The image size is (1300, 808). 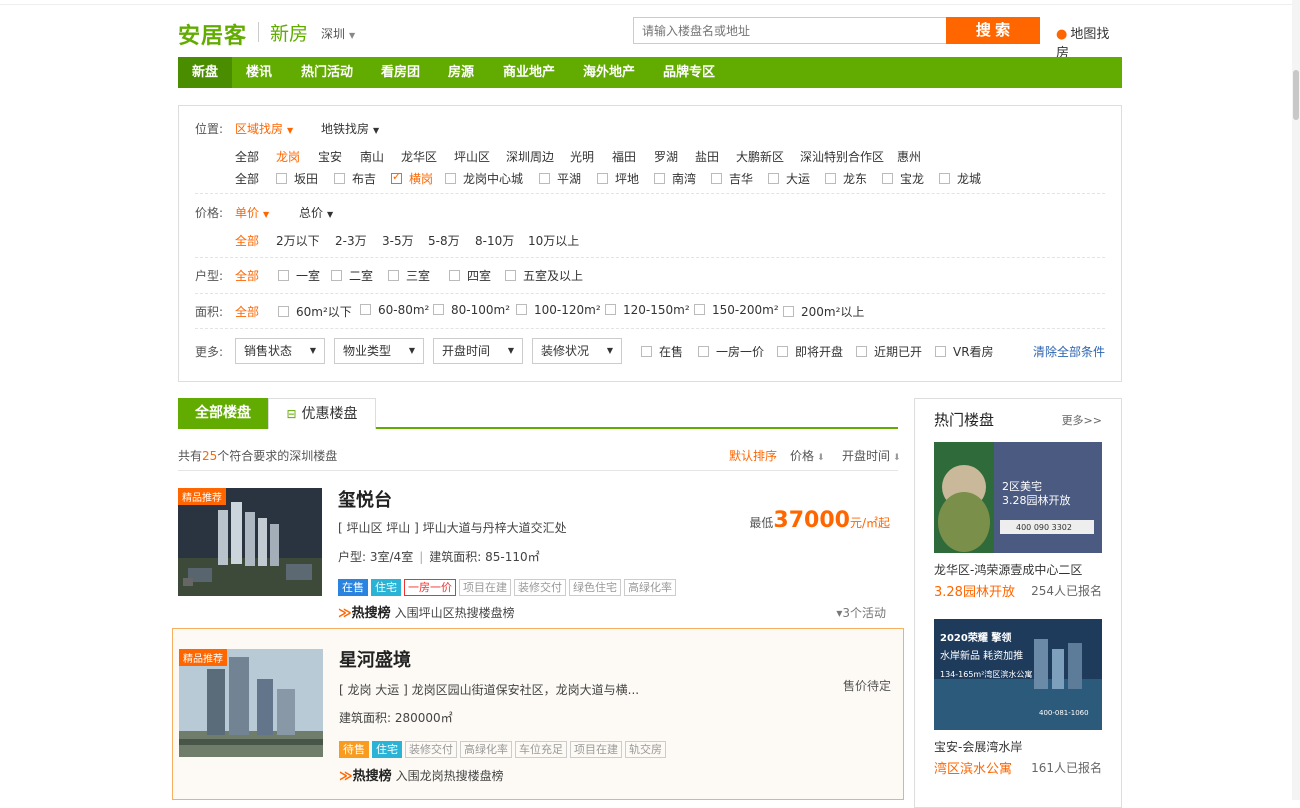 What do you see at coordinates (379, 351) in the screenshot?
I see `property-type-select: 物业类型 ▼` at bounding box center [379, 351].